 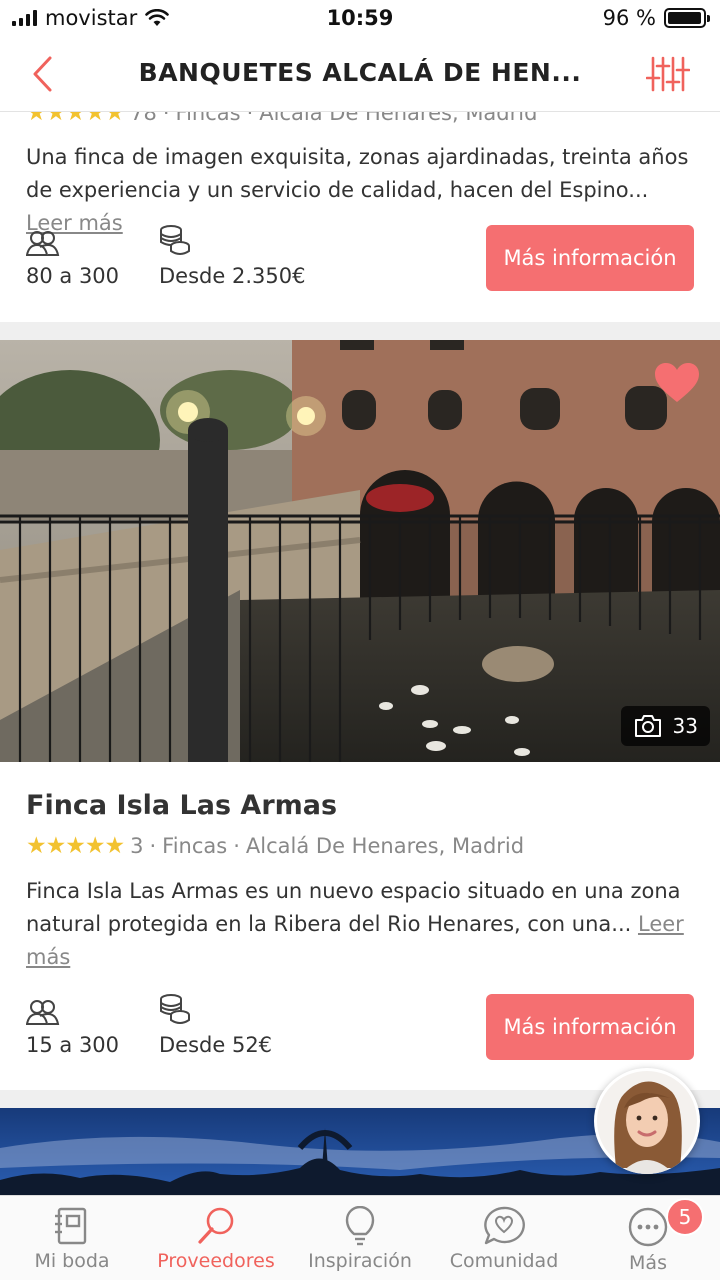 I want to click on guests-value: 15 a 300, so click(x=73, y=1045).